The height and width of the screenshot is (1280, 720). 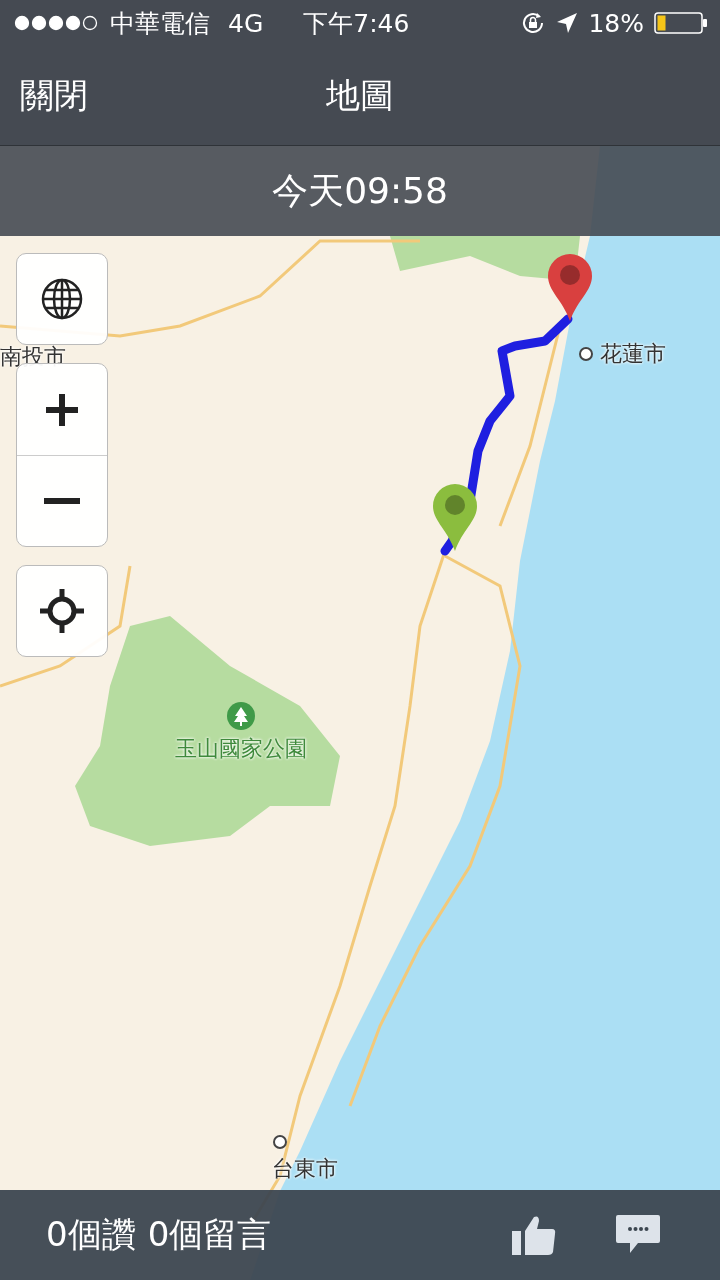 What do you see at coordinates (360, 190) in the screenshot?
I see `timestamp-label: 今天09:58` at bounding box center [360, 190].